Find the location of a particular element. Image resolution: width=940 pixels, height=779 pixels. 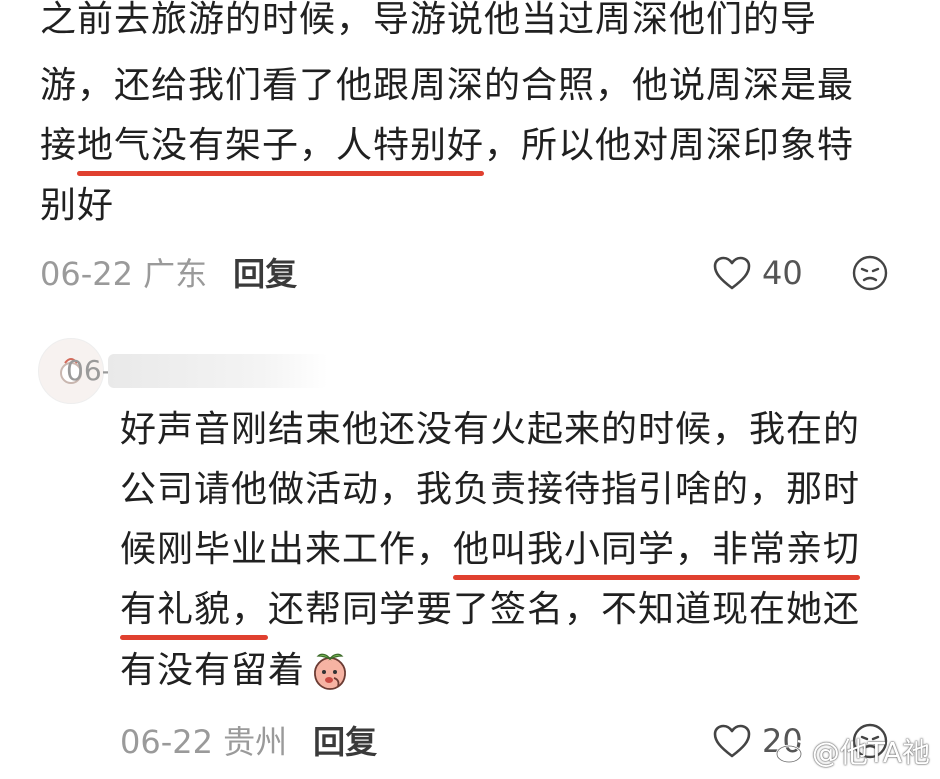

weibo-icon is located at coordinates (790, 751).